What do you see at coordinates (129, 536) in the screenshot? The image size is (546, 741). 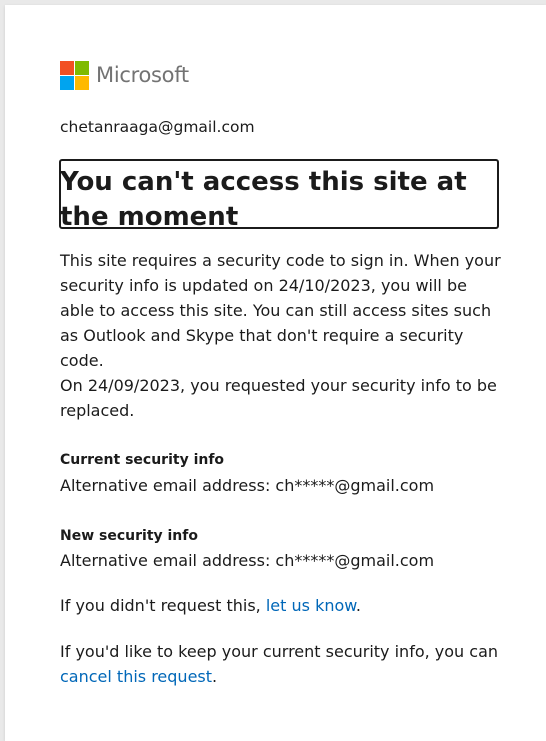 I see `new-info-label: New security info` at bounding box center [129, 536].